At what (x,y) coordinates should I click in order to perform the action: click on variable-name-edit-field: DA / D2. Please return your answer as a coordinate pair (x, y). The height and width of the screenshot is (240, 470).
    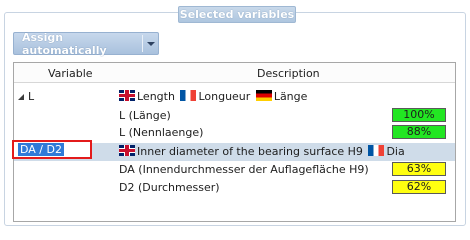
    Looking at the image, I should click on (52, 149).